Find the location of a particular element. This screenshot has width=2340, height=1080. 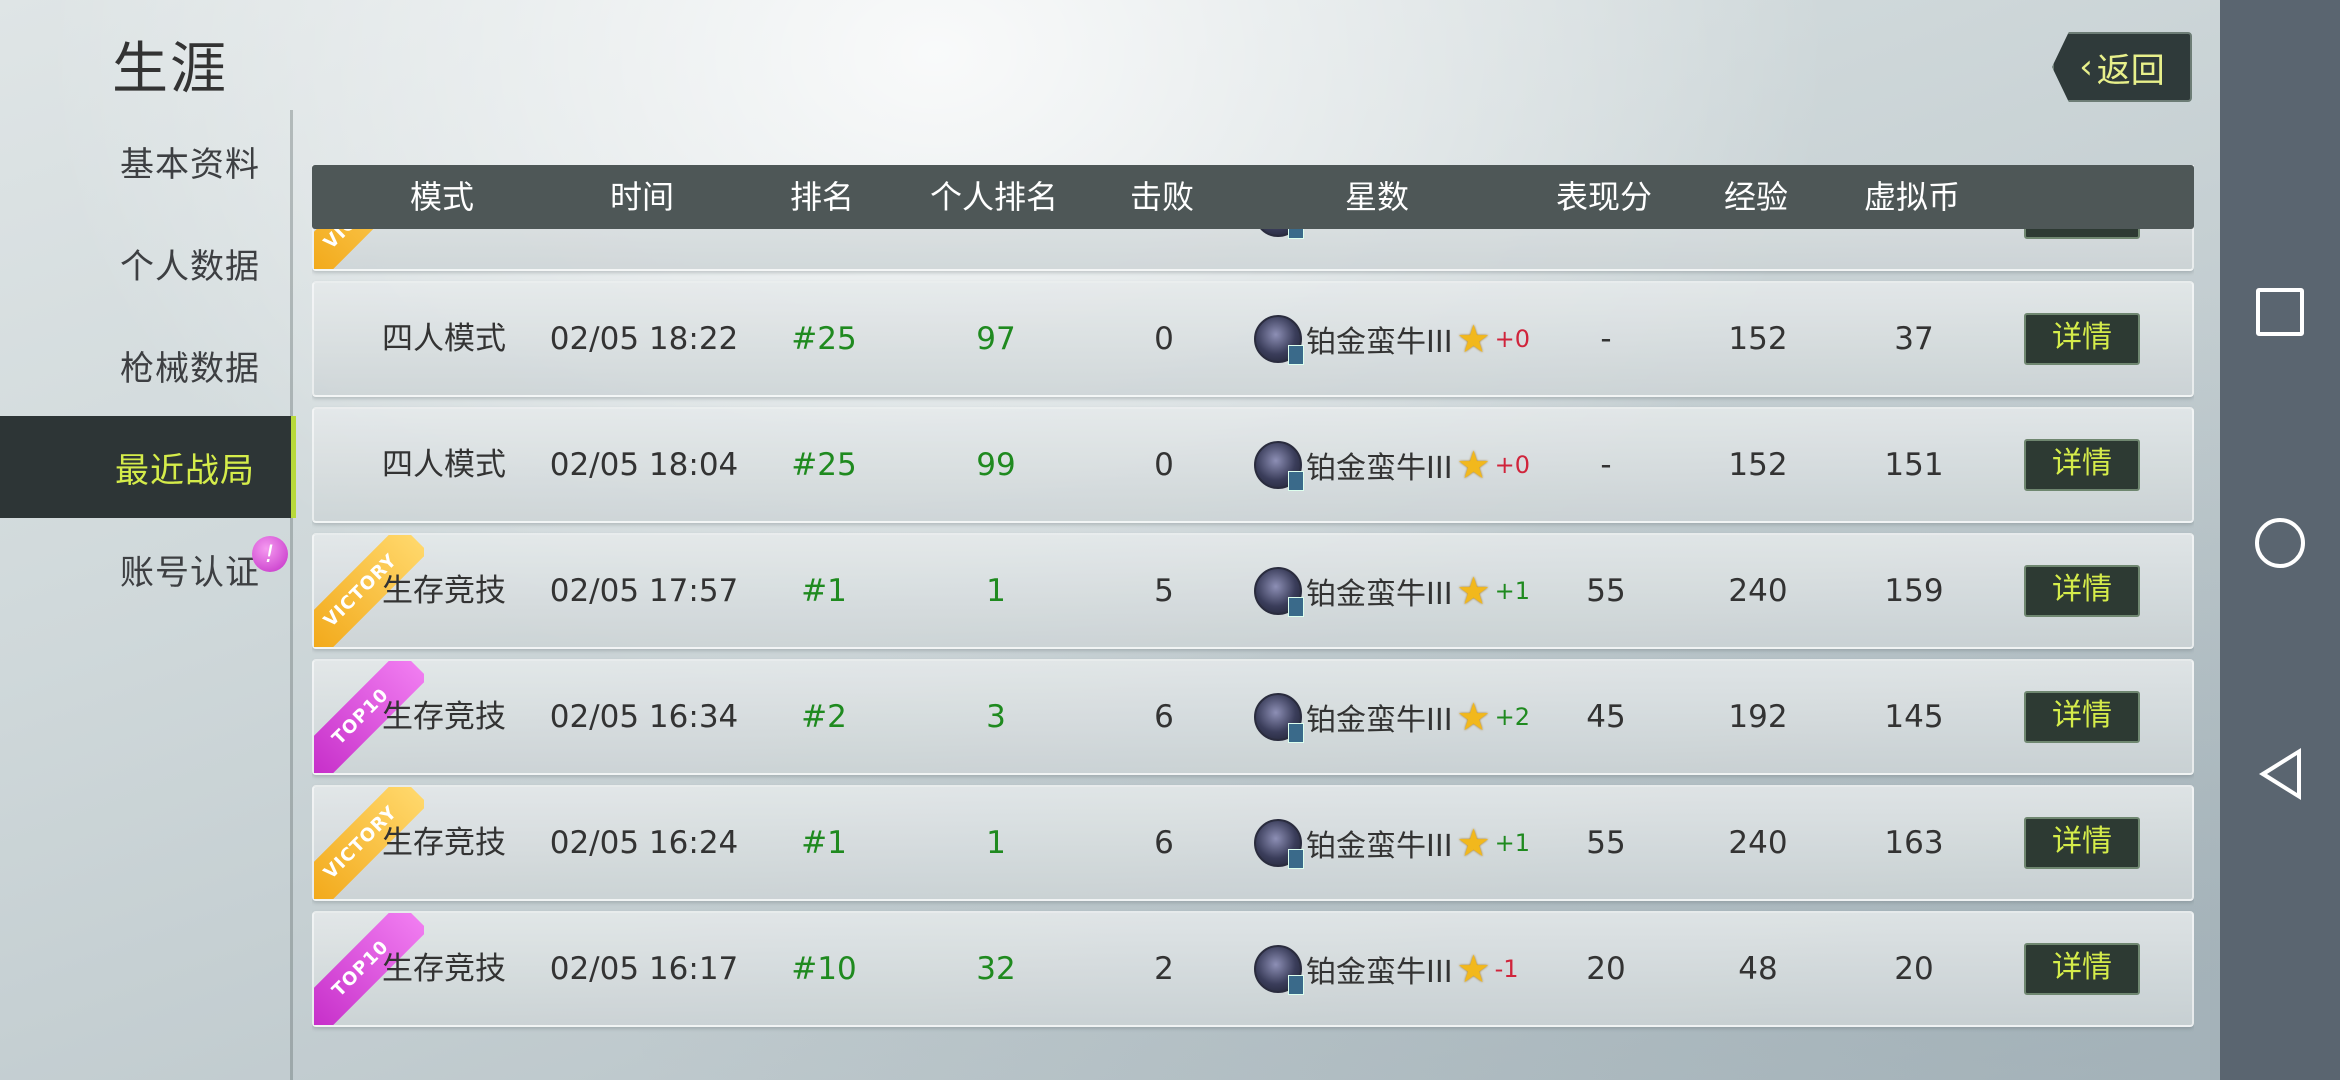

sidebar-item: 枪械数据 is located at coordinates (148, 365).